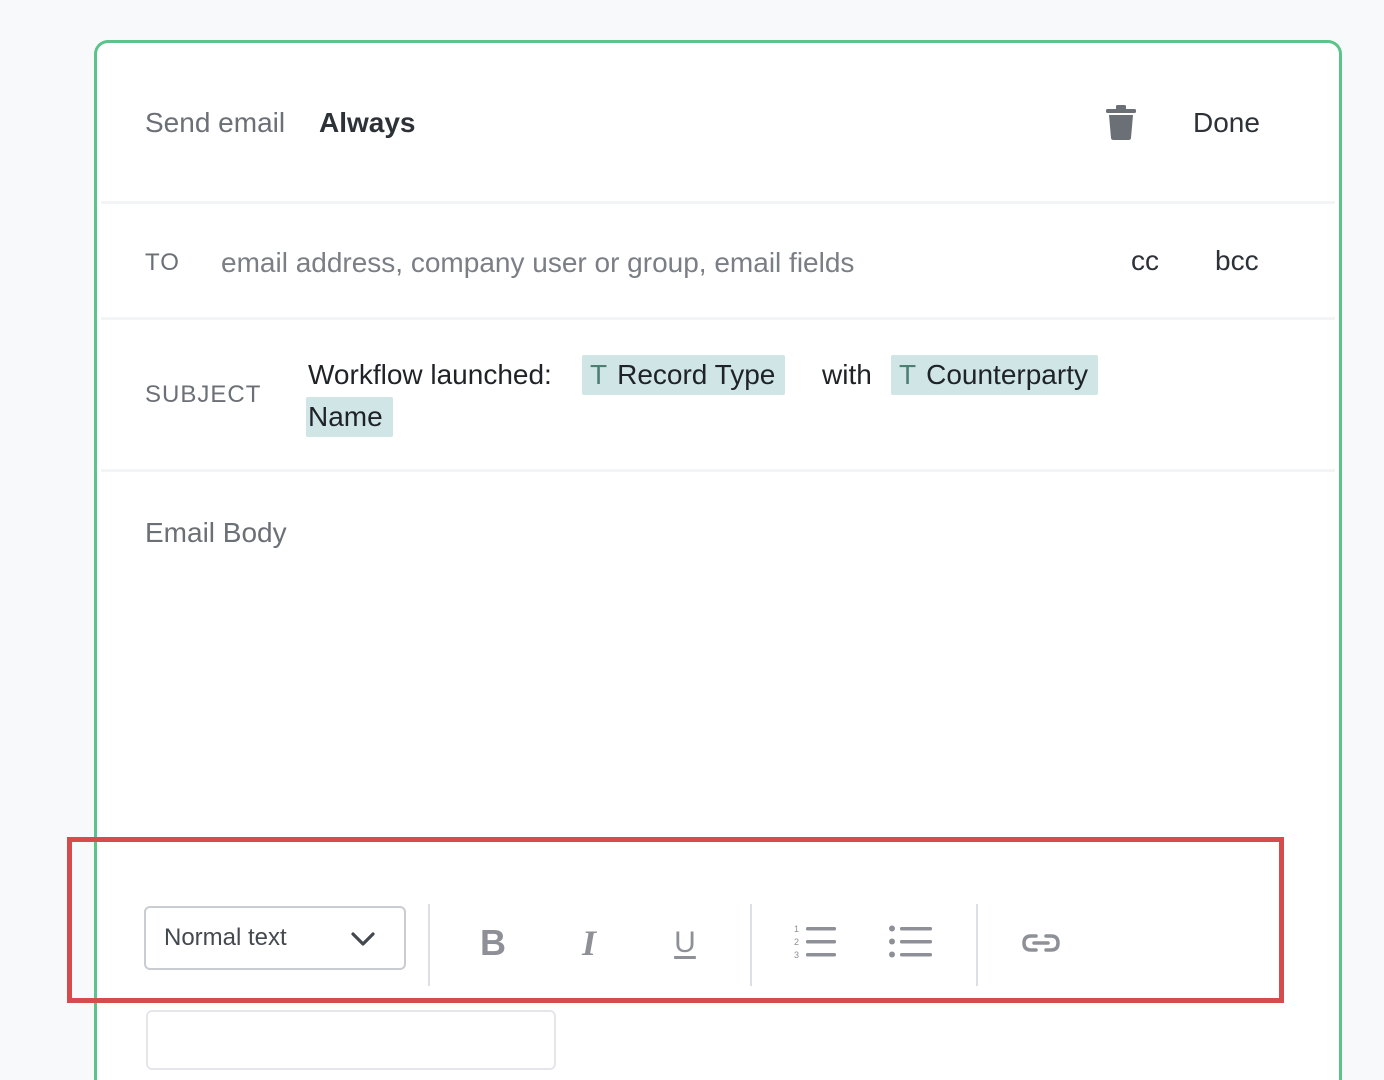 The image size is (1384, 1080). Describe the element at coordinates (225, 937) in the screenshot. I see `text-style-value: Normal text` at that location.